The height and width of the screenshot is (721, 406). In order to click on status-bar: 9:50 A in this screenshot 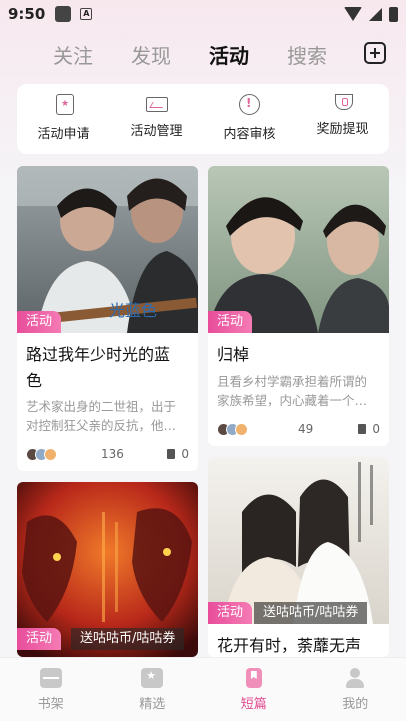, I will do `click(203, 14)`.